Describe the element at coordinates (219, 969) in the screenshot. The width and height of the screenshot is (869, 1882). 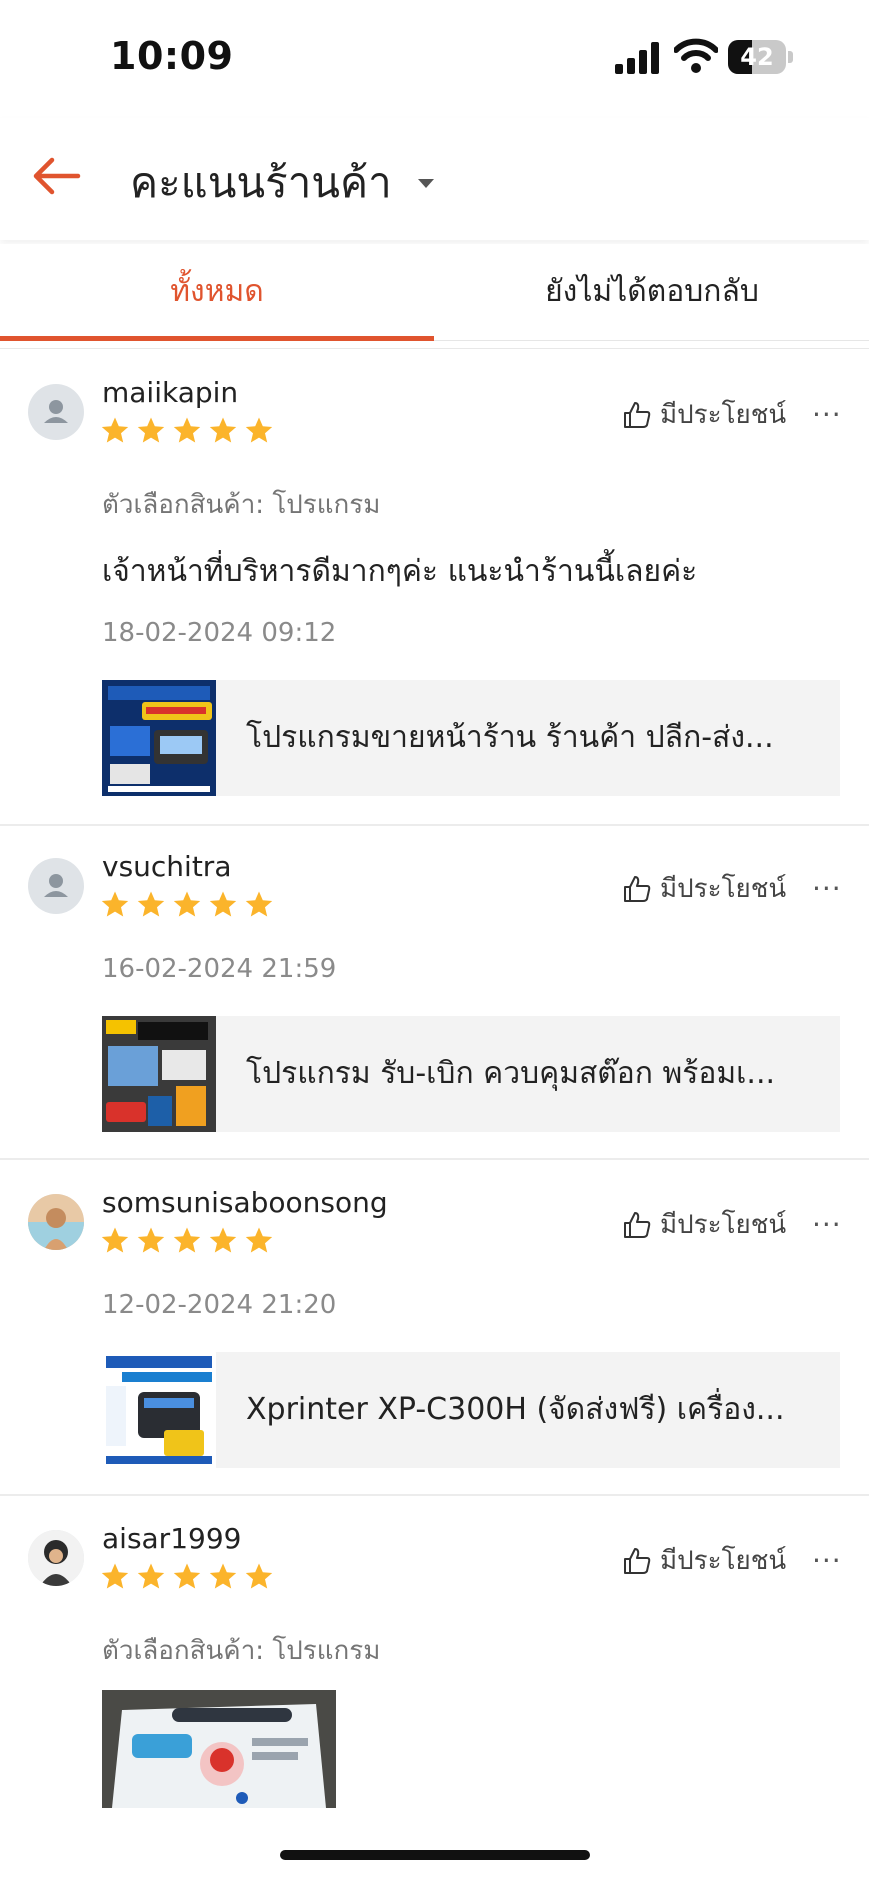
I see `review-date: 16-02-2024 21:59` at that location.